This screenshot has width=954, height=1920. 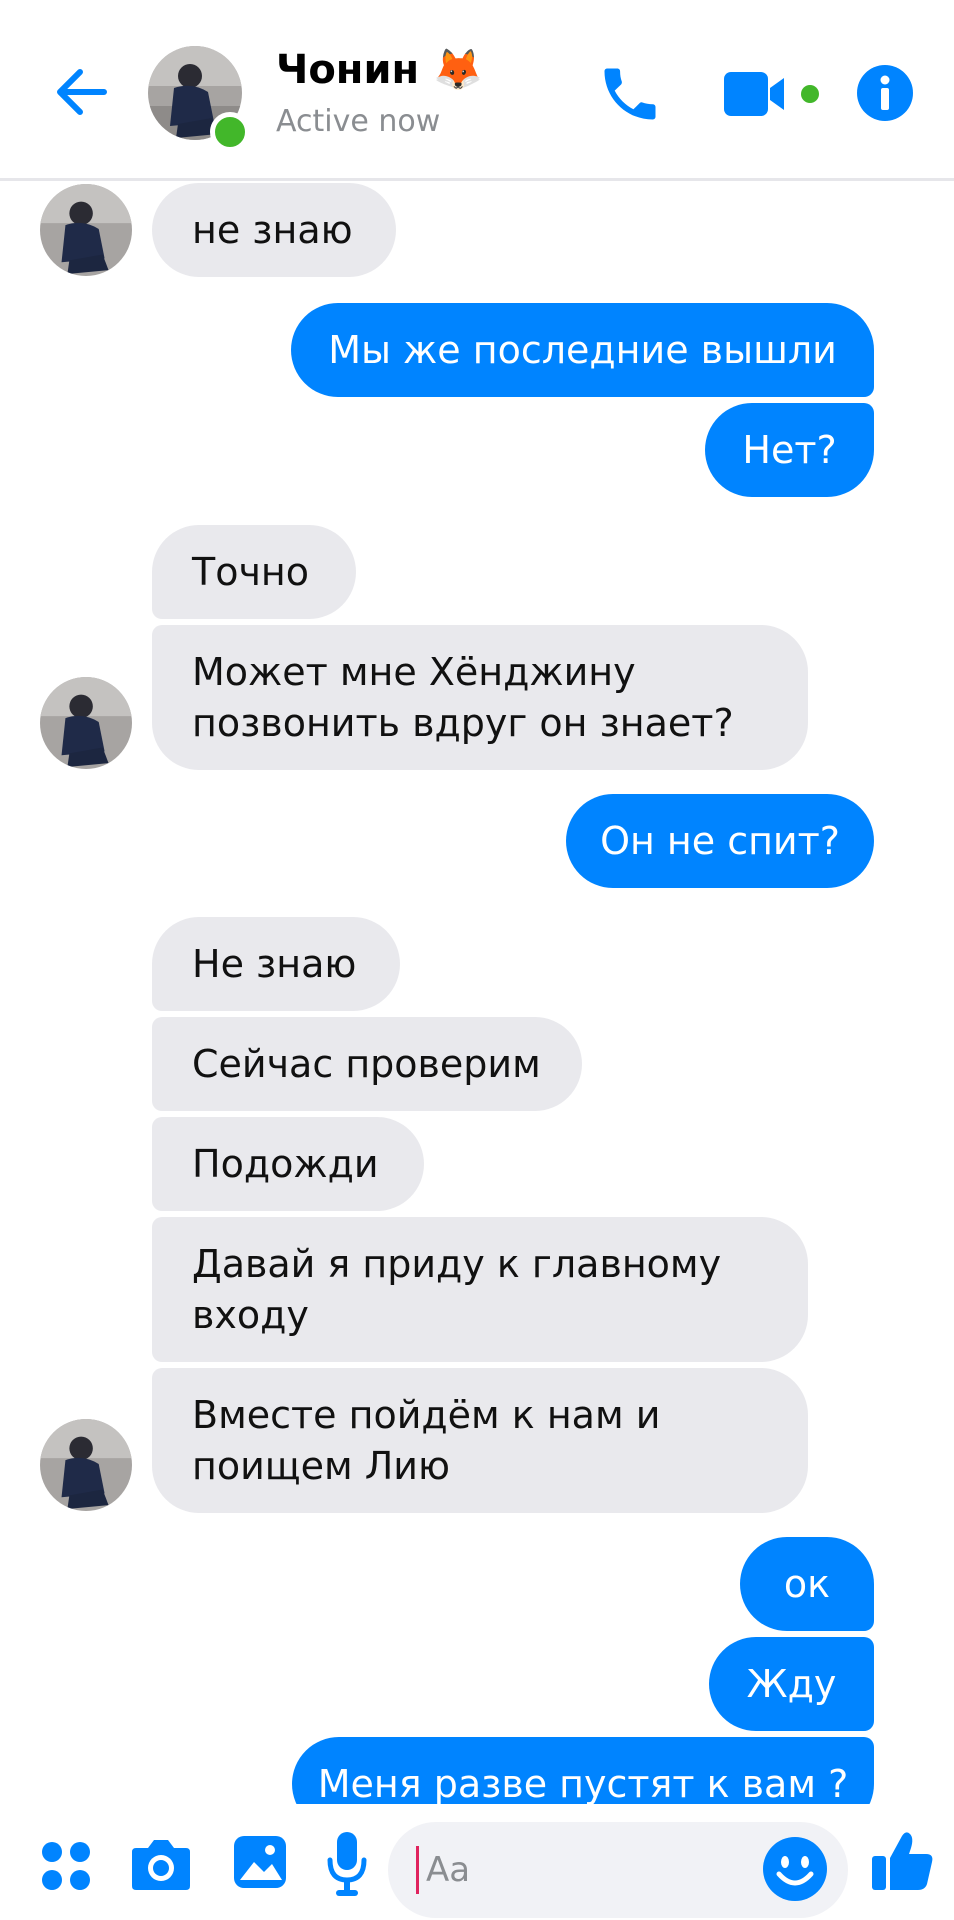 I want to click on message-bubble-outgoing: Меня разве пустят к вам ?, so click(x=583, y=1770).